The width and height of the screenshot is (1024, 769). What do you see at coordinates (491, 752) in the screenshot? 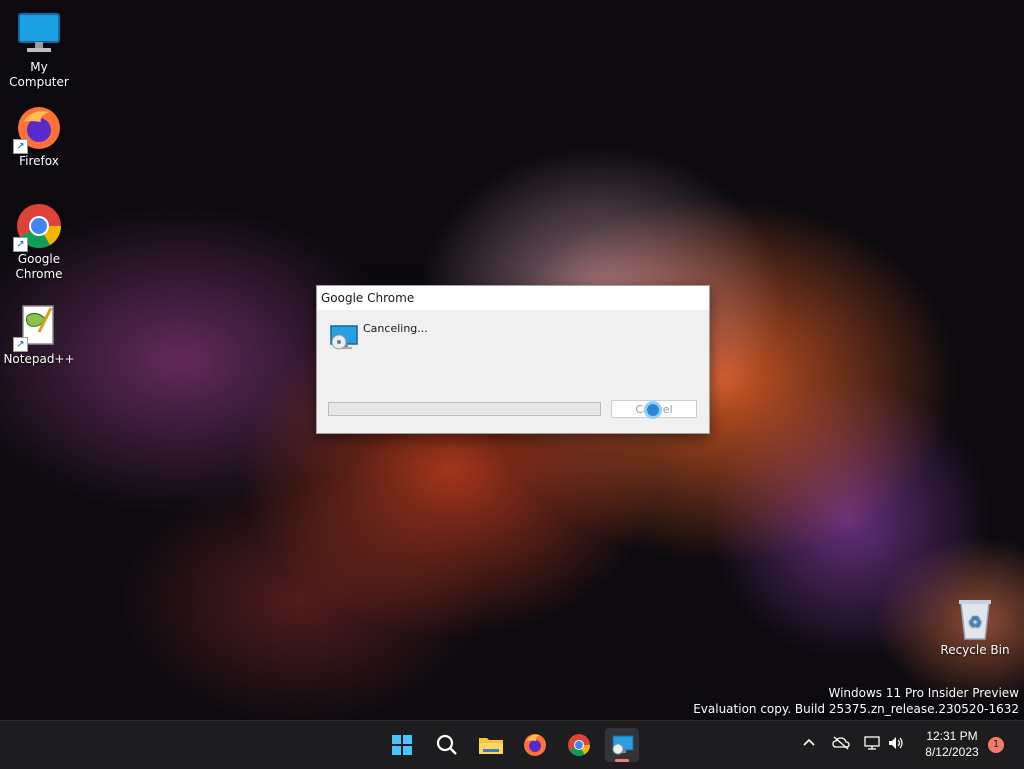
I see `file-explorer-icon` at bounding box center [491, 752].